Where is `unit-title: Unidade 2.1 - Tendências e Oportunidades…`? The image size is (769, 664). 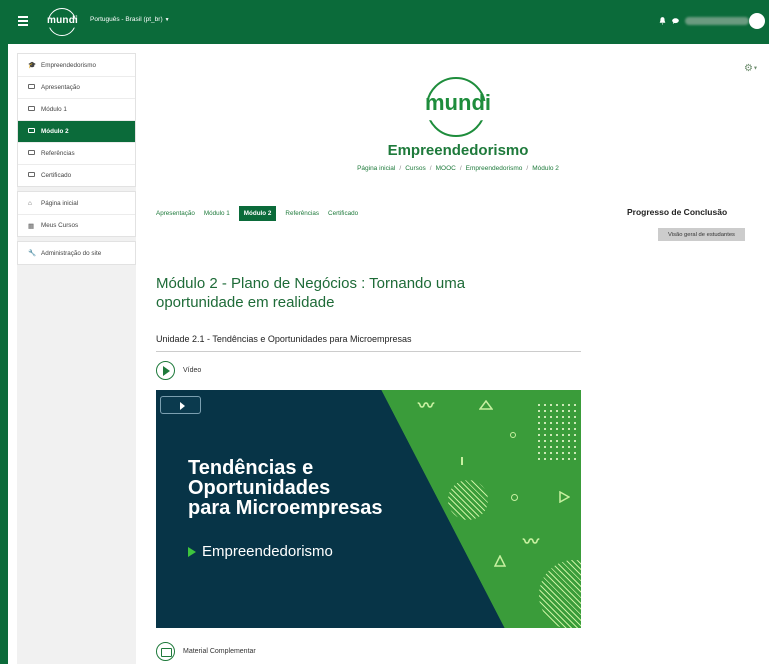
unit-title: Unidade 2.1 - Tendências e Oportunidades… is located at coordinates (284, 339).